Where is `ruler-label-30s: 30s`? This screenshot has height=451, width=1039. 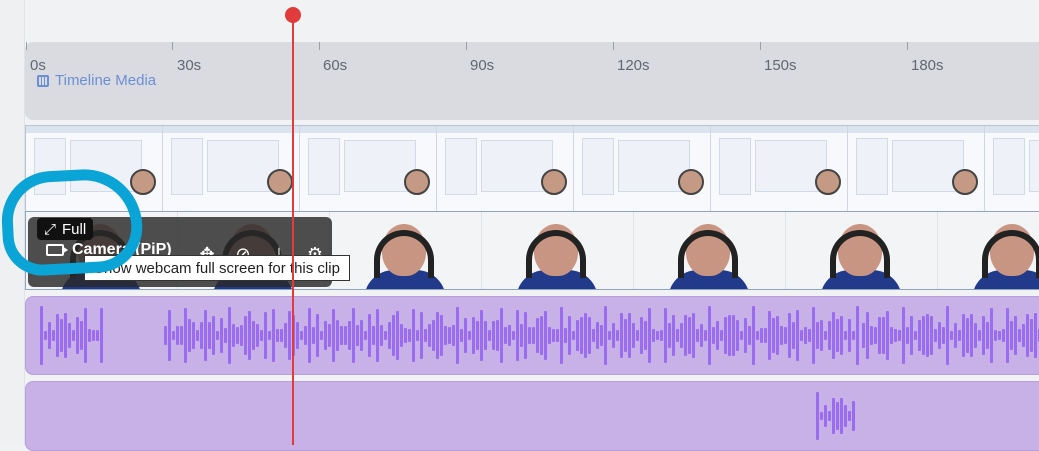
ruler-label-30s: 30s is located at coordinates (189, 65).